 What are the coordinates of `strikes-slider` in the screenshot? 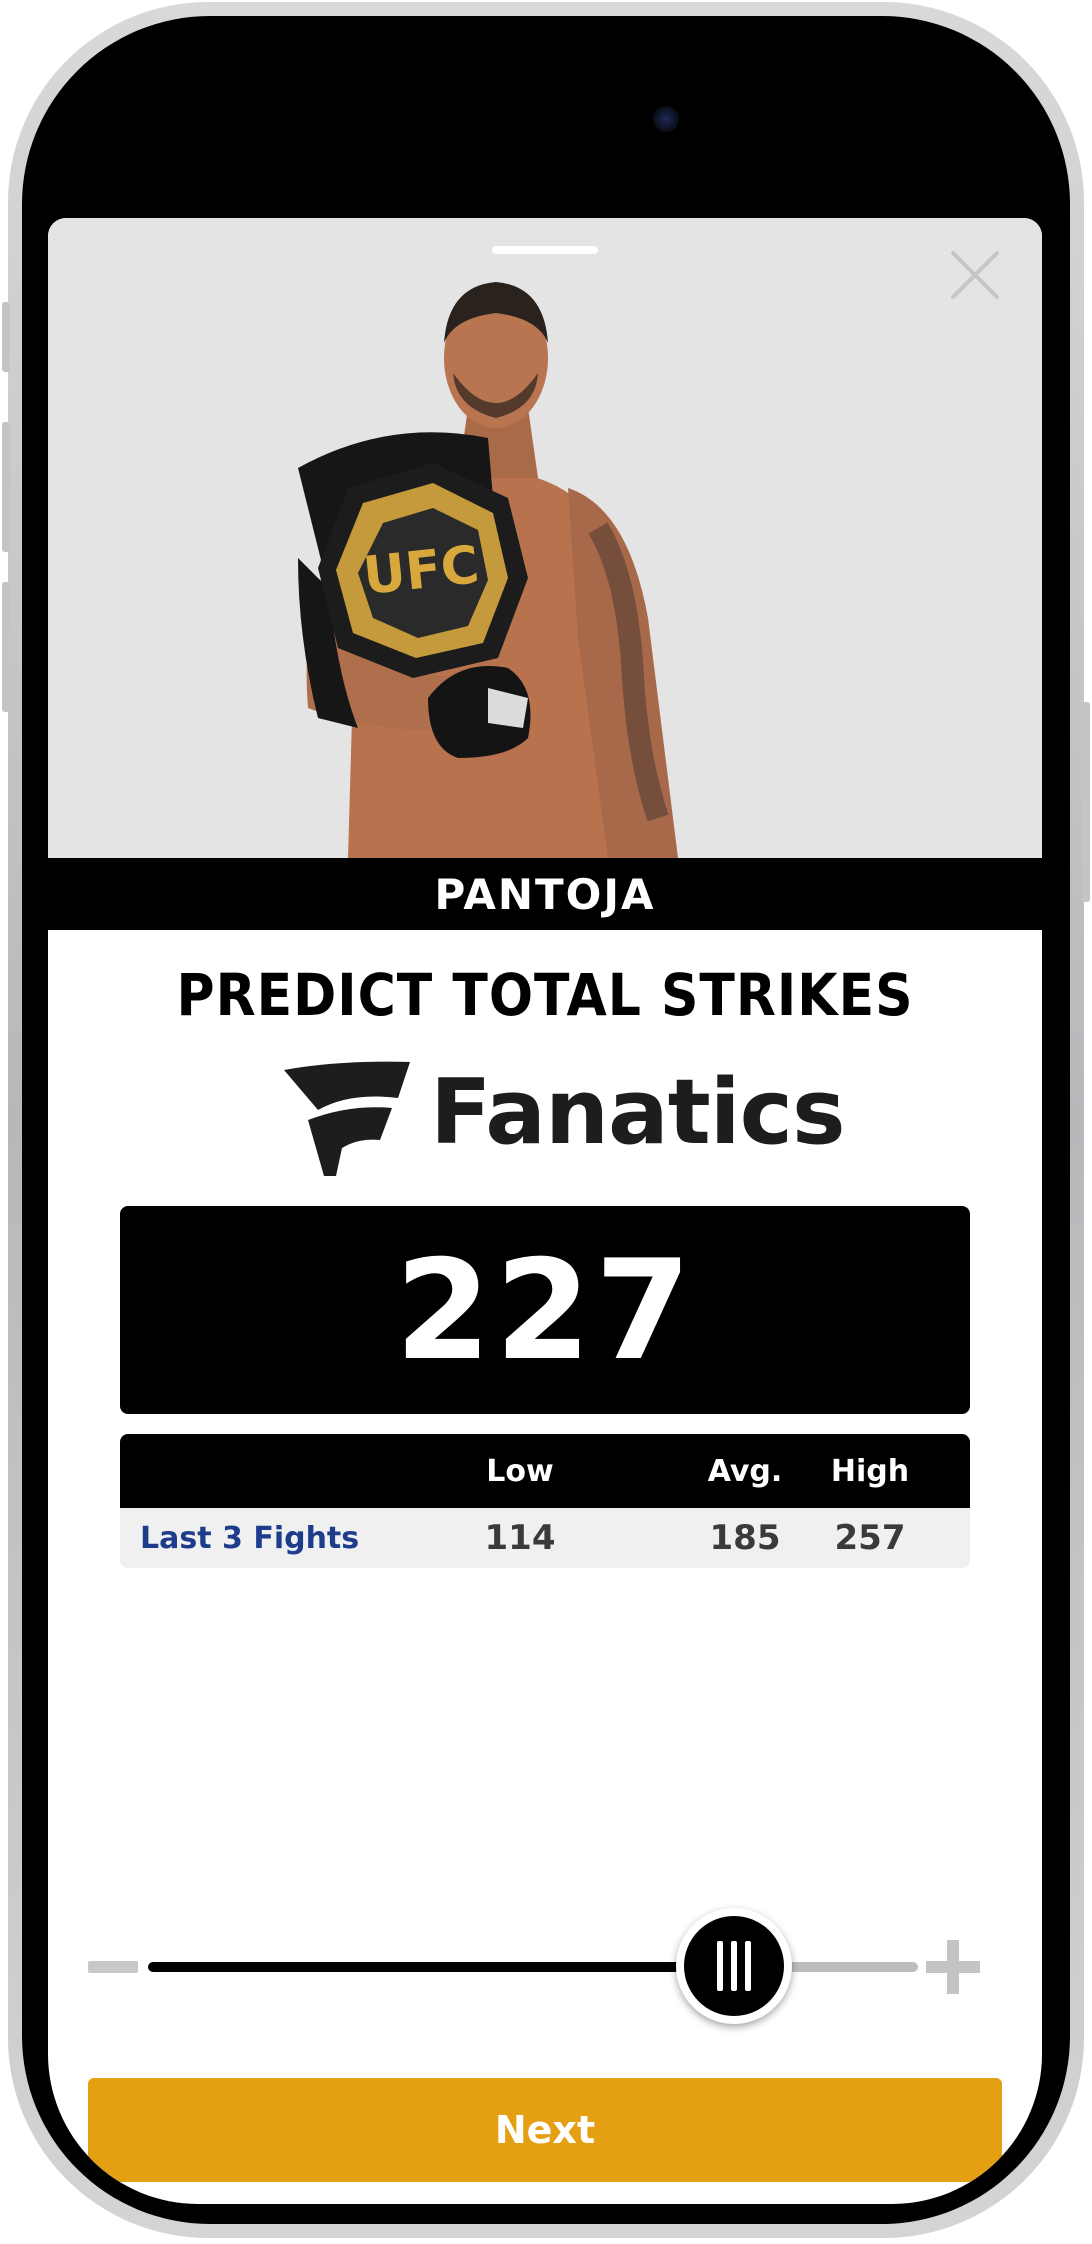 It's located at (545, 1968).